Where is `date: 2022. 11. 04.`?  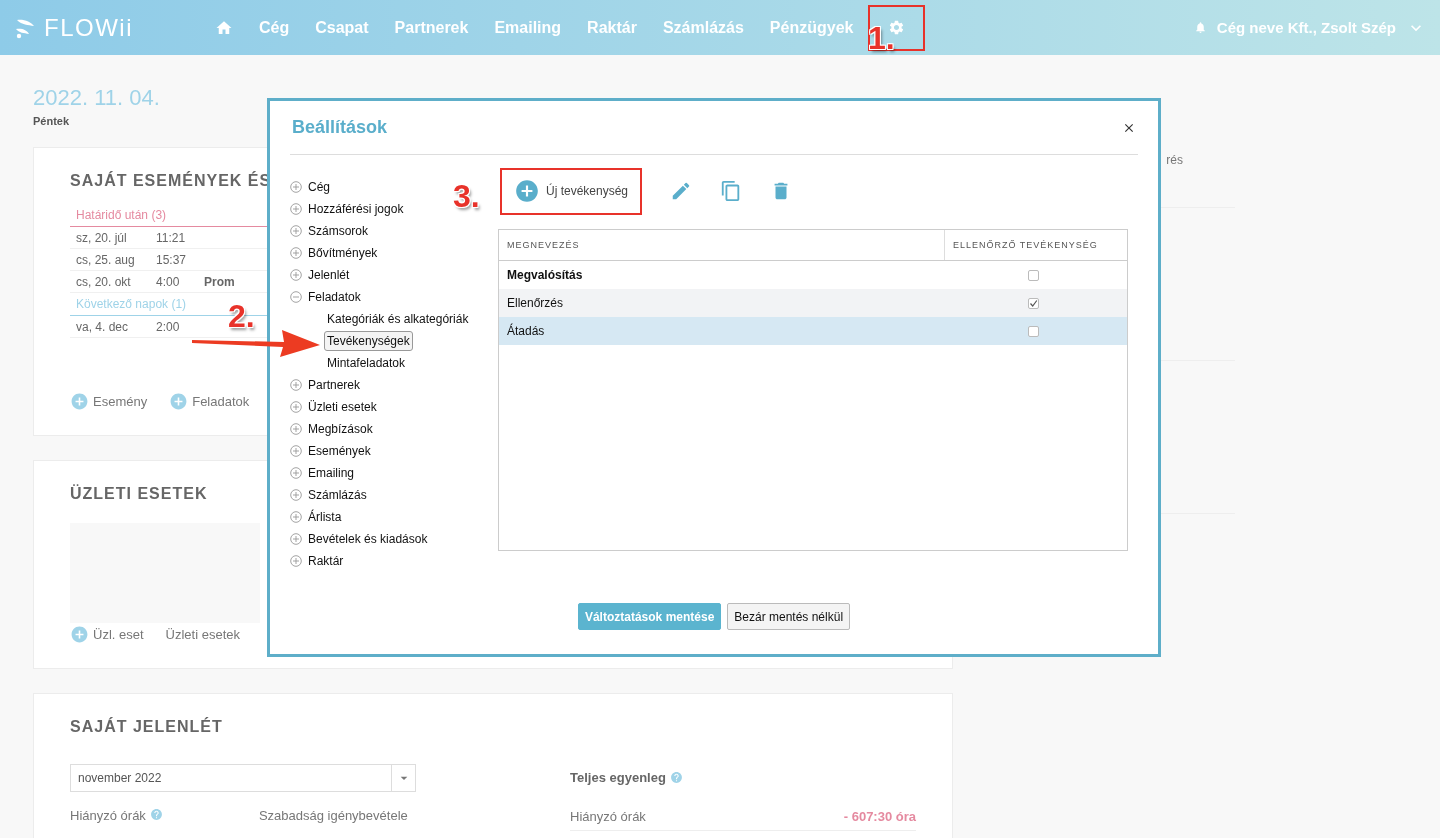 date: 2022. 11. 04. is located at coordinates (96, 98).